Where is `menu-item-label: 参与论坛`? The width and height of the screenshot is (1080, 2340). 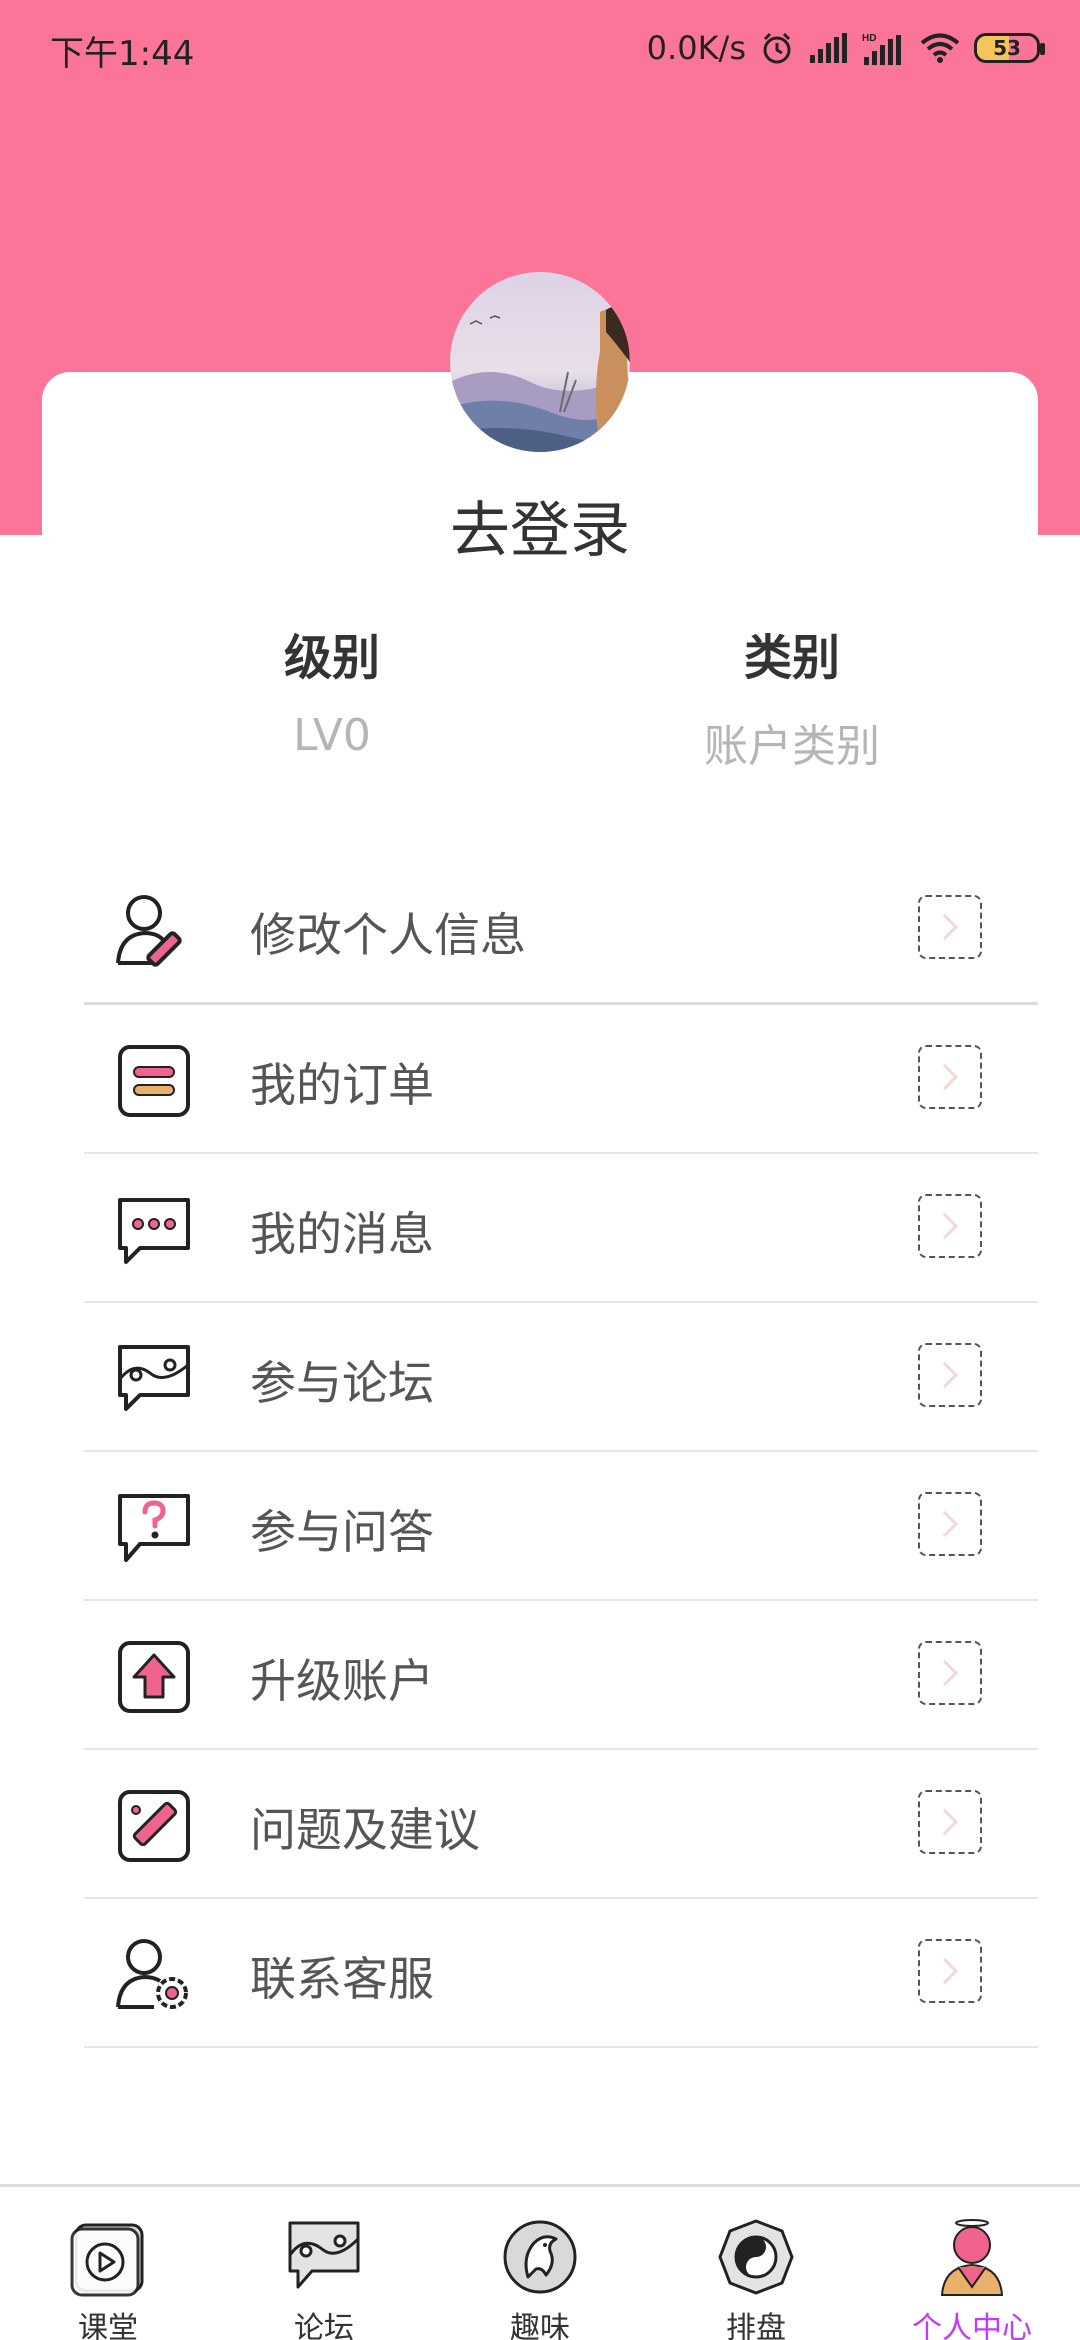
menu-item-label: 参与论坛 is located at coordinates (342, 1383).